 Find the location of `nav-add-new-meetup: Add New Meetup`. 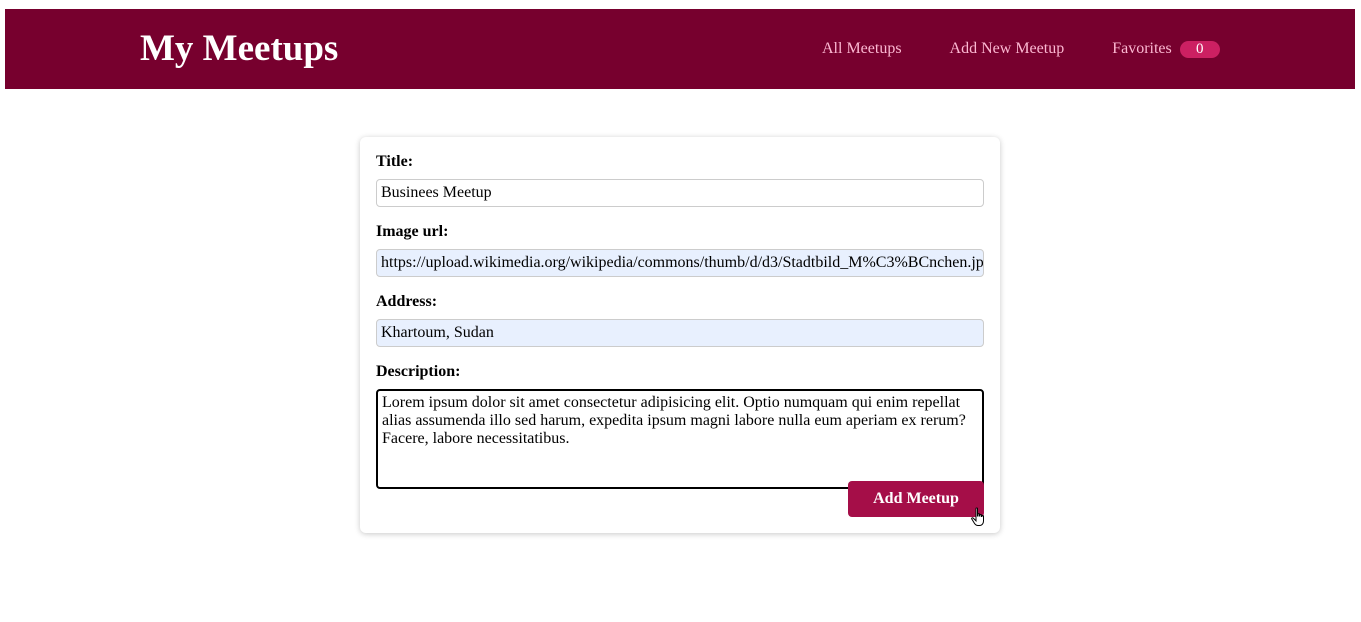

nav-add-new-meetup: Add New Meetup is located at coordinates (1007, 49).